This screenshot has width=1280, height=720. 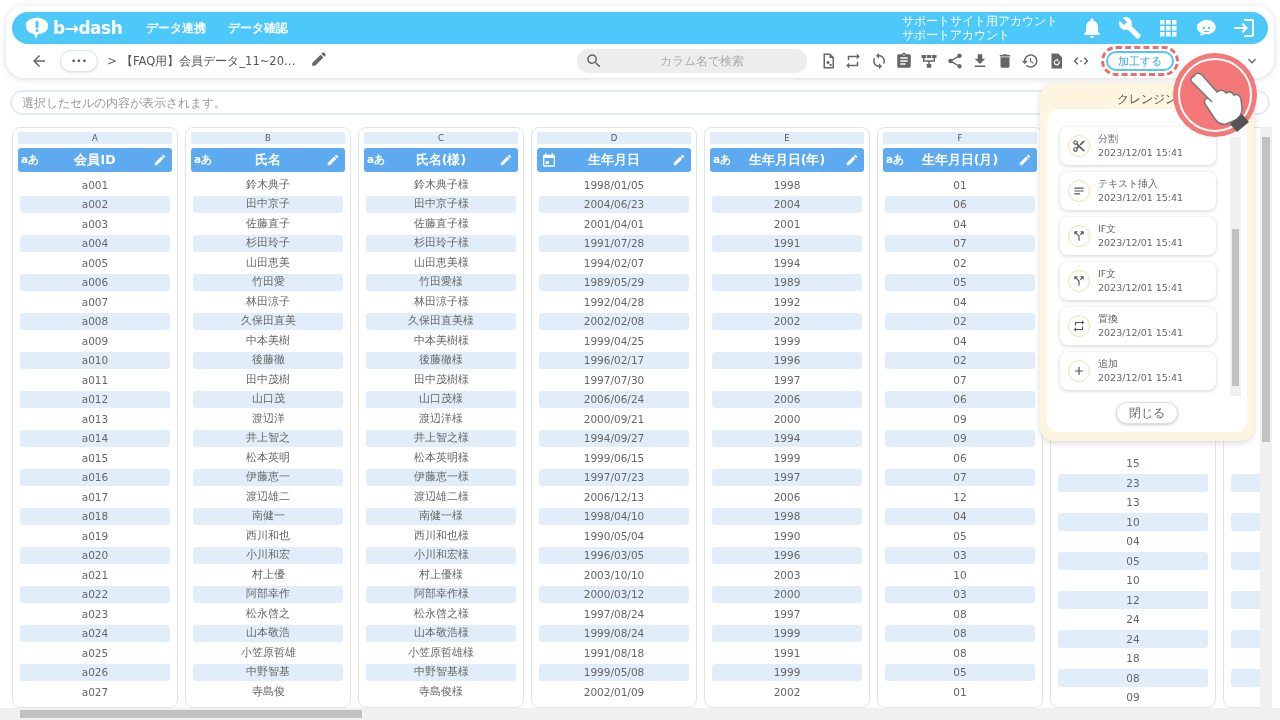 What do you see at coordinates (787, 138) in the screenshot?
I see `column-letter: E` at bounding box center [787, 138].